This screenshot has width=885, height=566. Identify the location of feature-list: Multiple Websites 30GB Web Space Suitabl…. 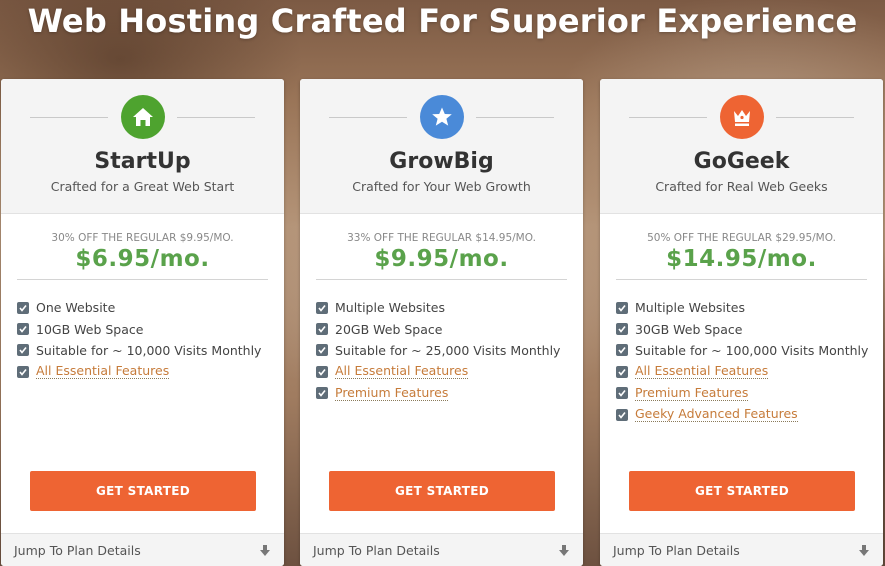
(746, 361).